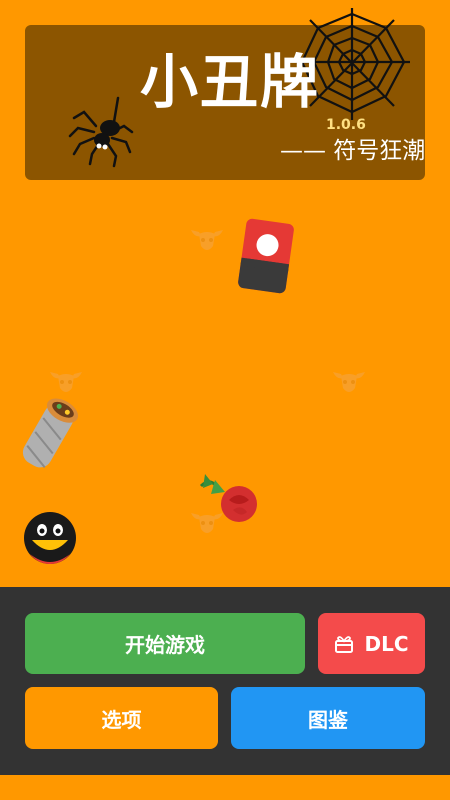 The image size is (450, 800). Describe the element at coordinates (50, 538) in the screenshot. I see `black-emoji-face-icon` at that location.